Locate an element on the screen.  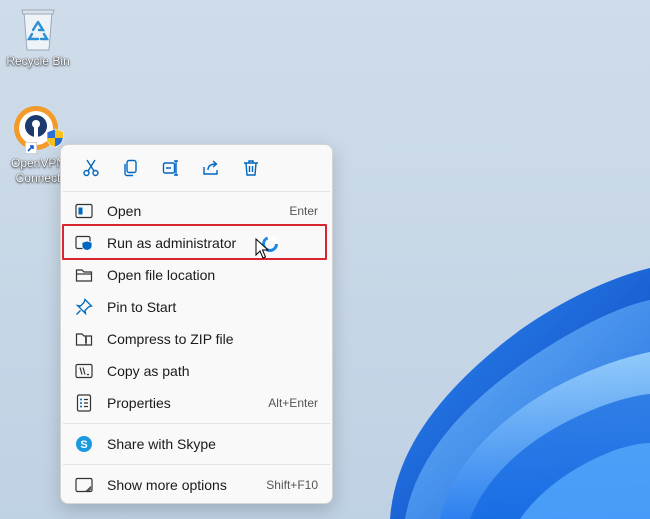
rename-icon is located at coordinates (170, 168).